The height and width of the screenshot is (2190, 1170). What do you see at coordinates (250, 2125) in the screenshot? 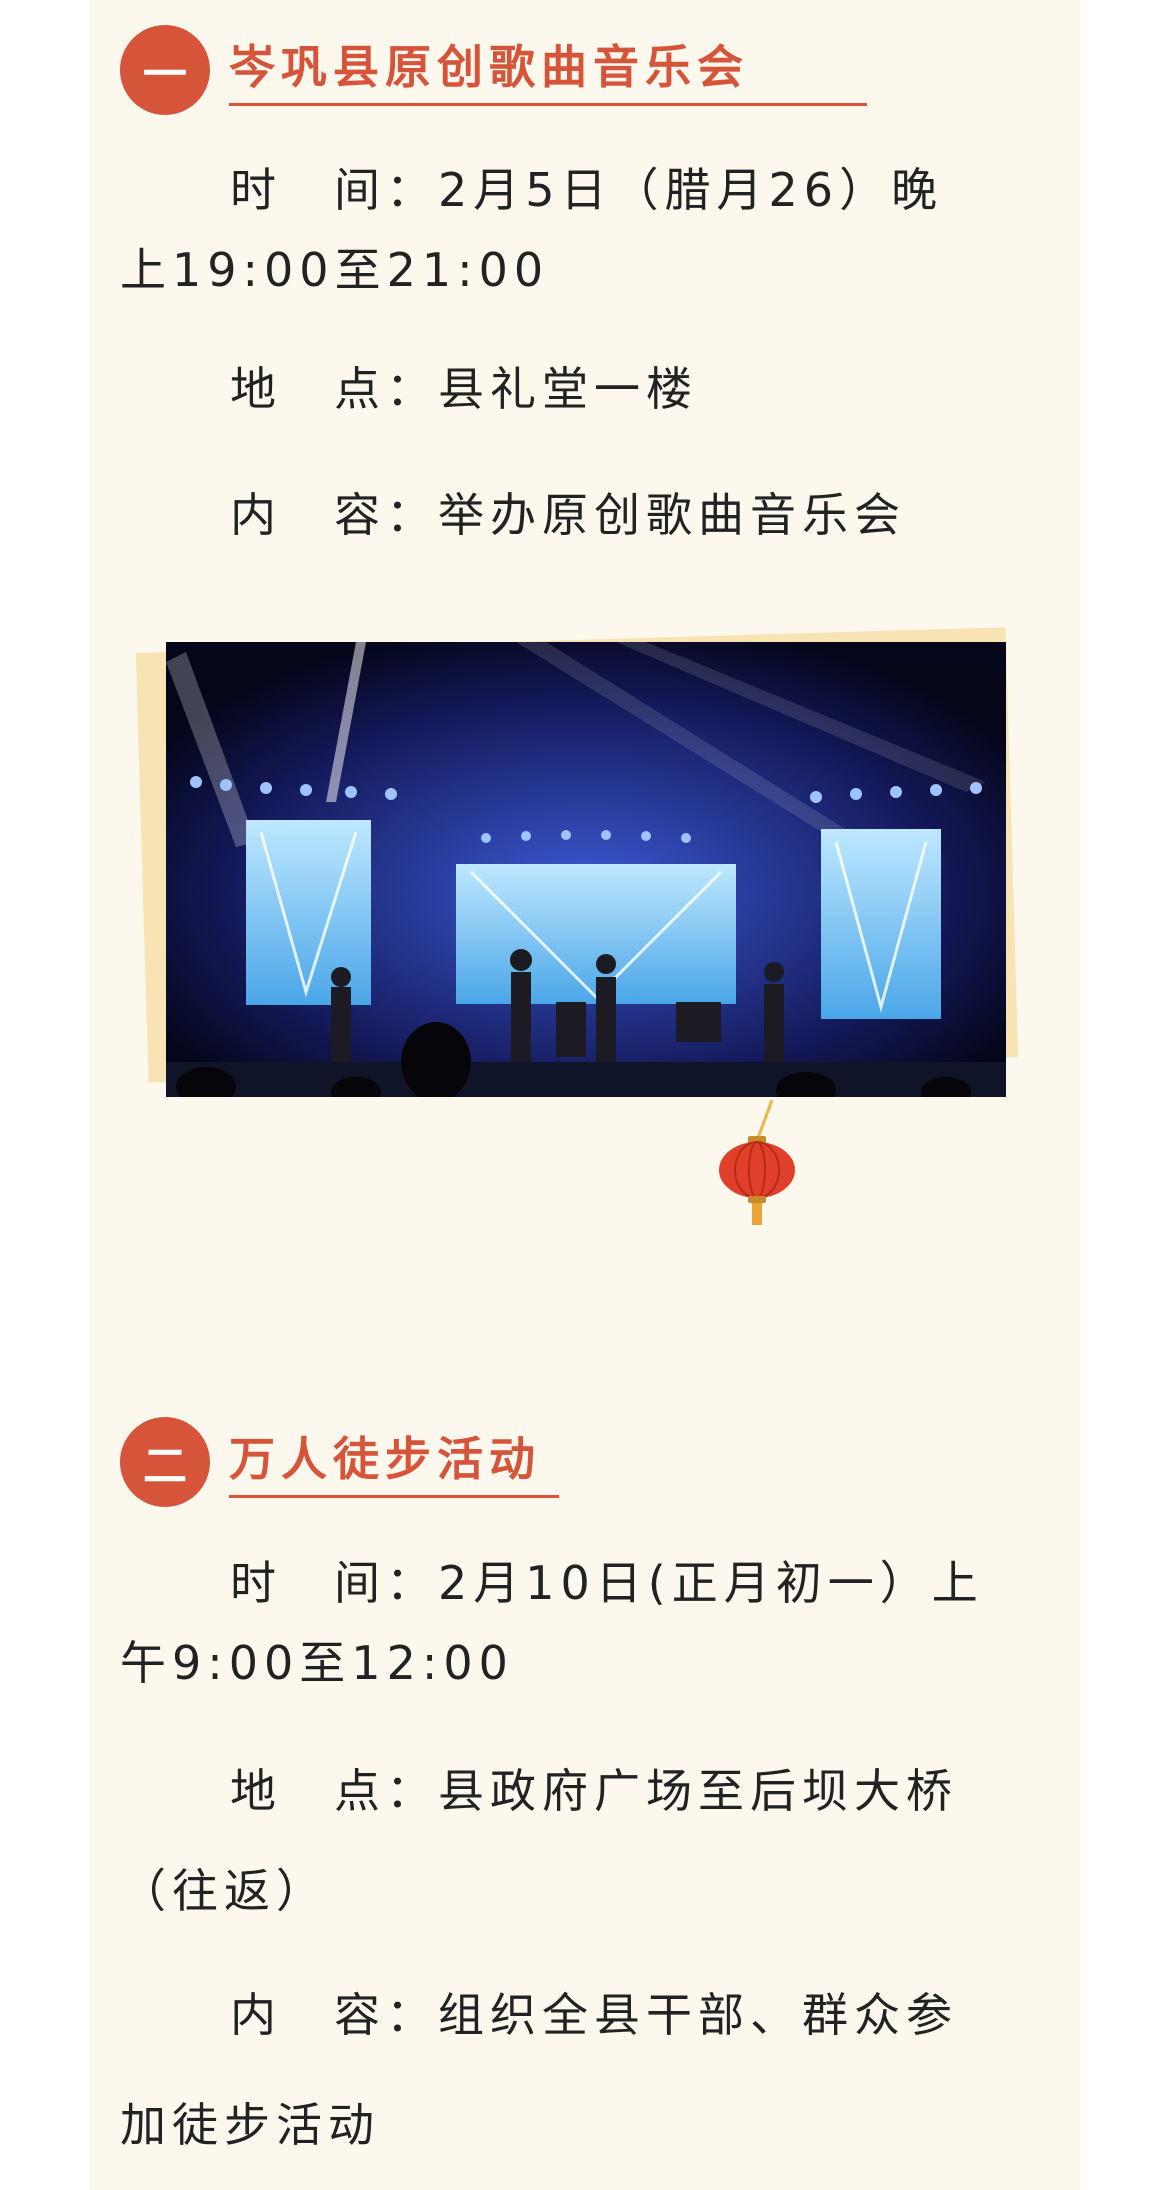
I see `section-2-content-line2: 加徒步活动` at bounding box center [250, 2125].